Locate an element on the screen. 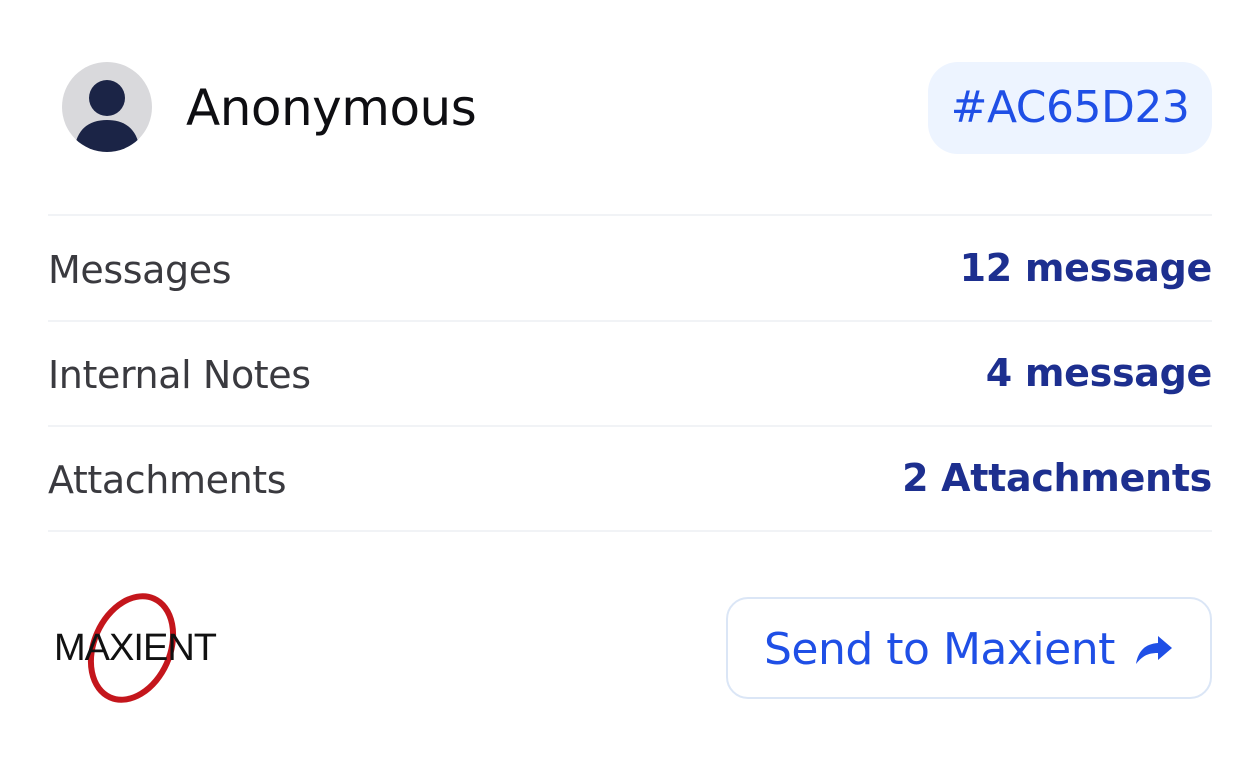  maxient-logo: MAXIENT is located at coordinates (137, 649).